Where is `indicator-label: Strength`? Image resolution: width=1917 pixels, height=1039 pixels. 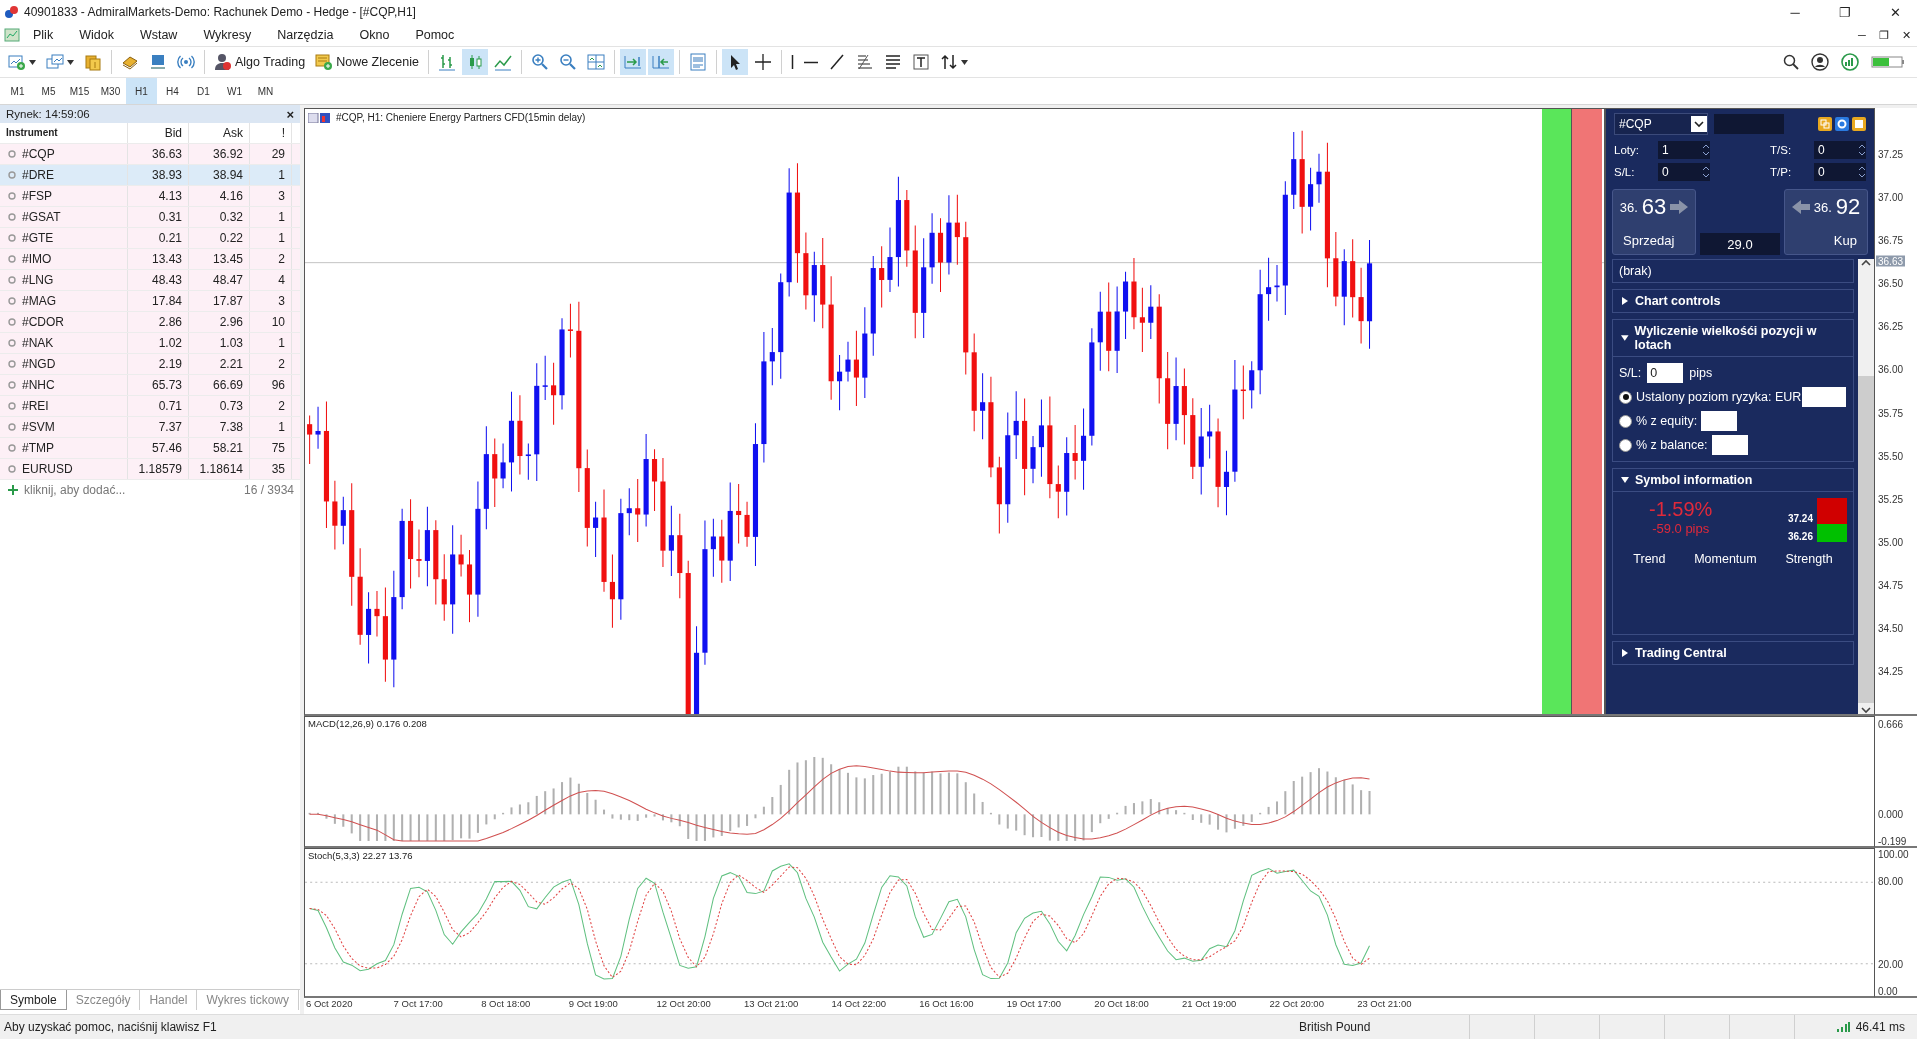
indicator-label: Strength is located at coordinates (1809, 559).